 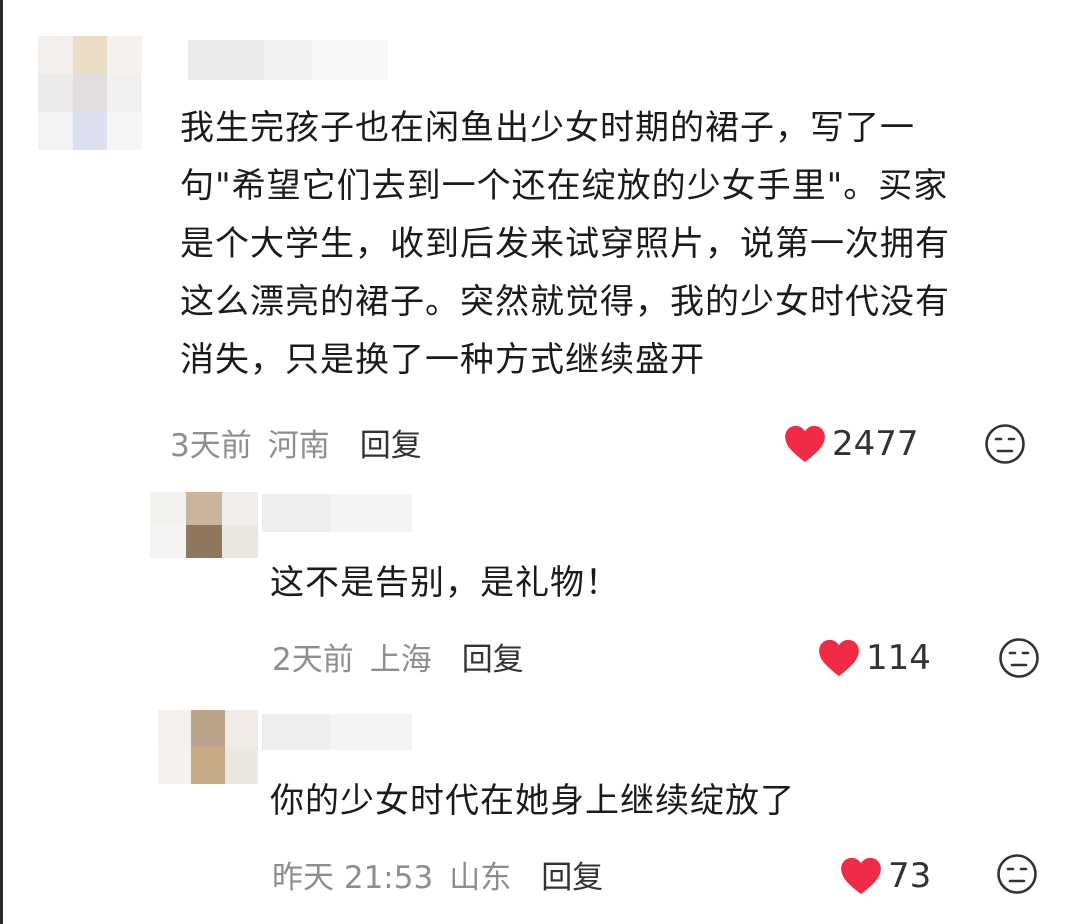 I want to click on like-button: 2477, so click(x=851, y=444).